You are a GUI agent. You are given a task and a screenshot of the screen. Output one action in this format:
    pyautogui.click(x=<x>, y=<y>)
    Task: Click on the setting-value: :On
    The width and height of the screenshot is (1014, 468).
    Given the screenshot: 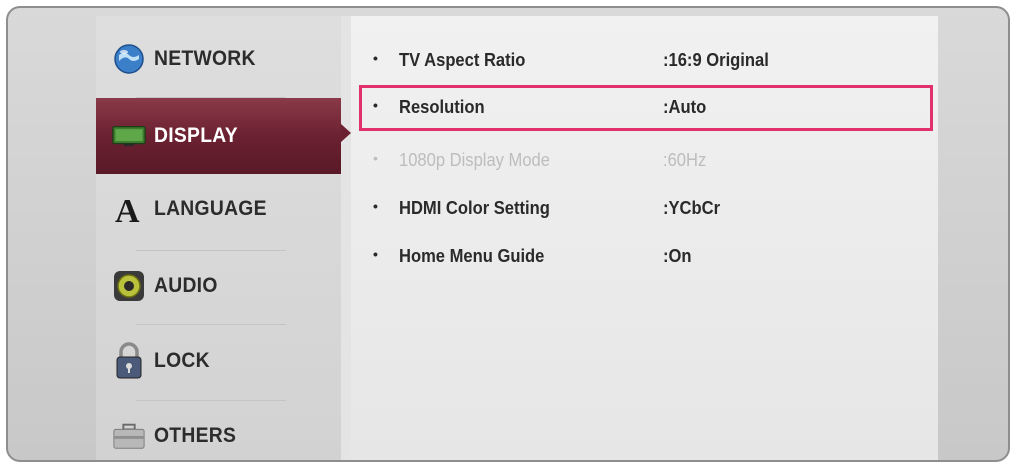 What is the action you would take?
    pyautogui.click(x=677, y=256)
    